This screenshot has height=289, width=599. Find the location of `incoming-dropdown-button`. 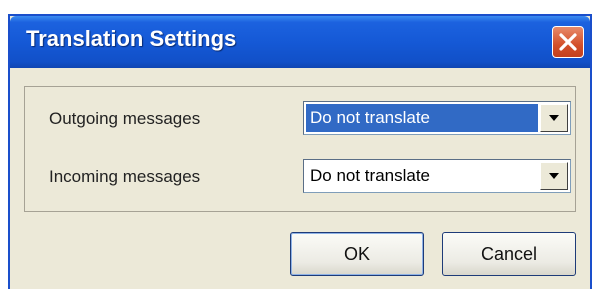

incoming-dropdown-button is located at coordinates (554, 176).